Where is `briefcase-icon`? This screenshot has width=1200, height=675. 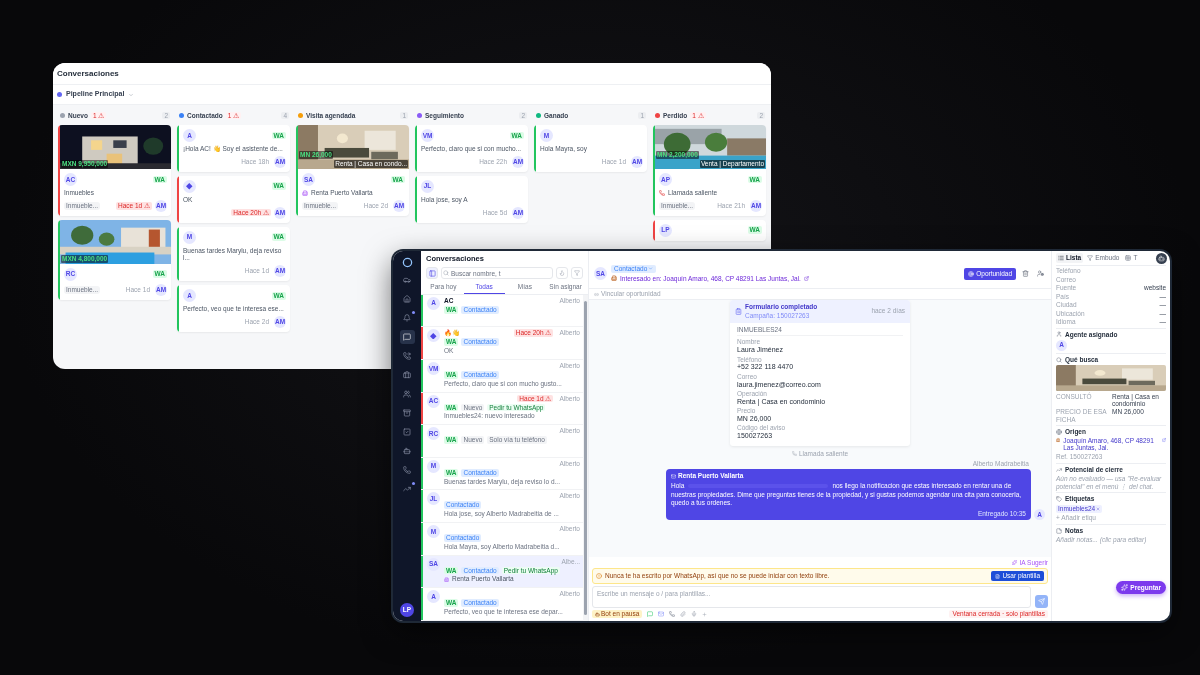
briefcase-icon is located at coordinates (407, 375).